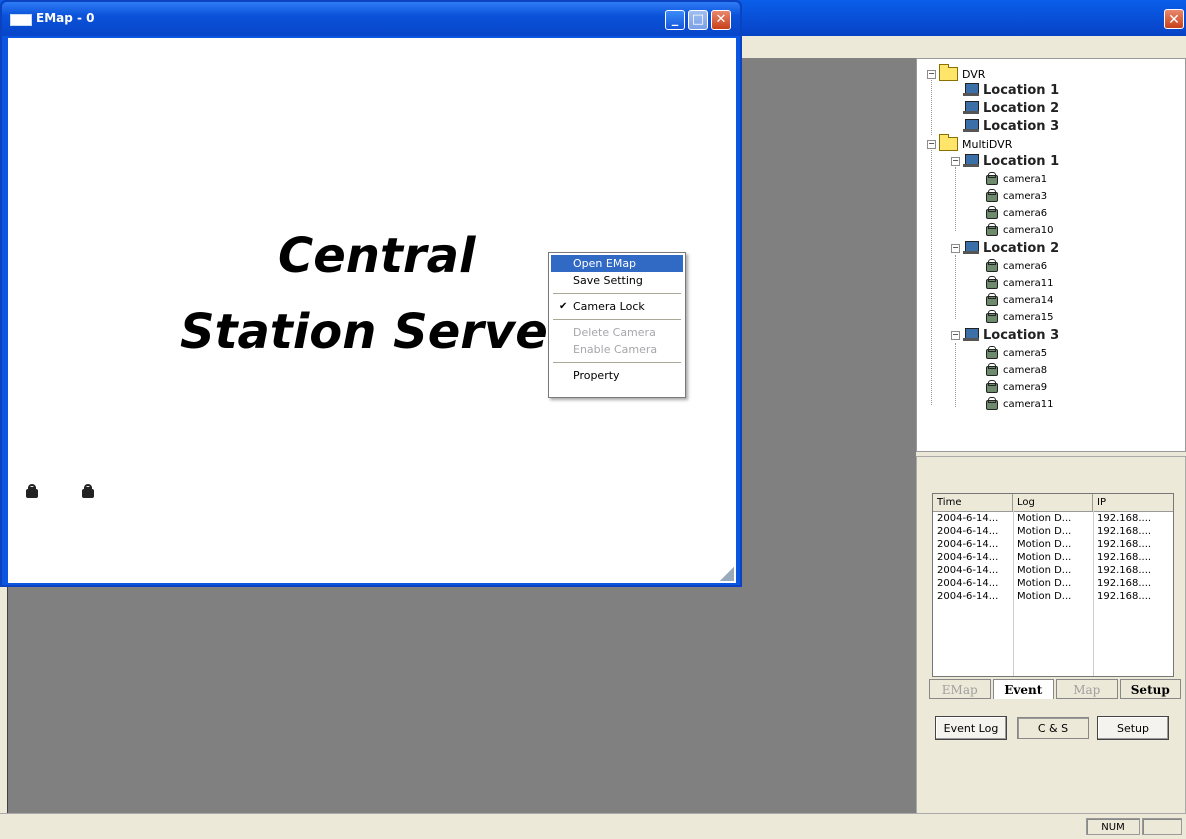 The image size is (1186, 839). Describe the element at coordinates (1028, 230) in the screenshot. I see `tree-node-label: camera10` at that location.